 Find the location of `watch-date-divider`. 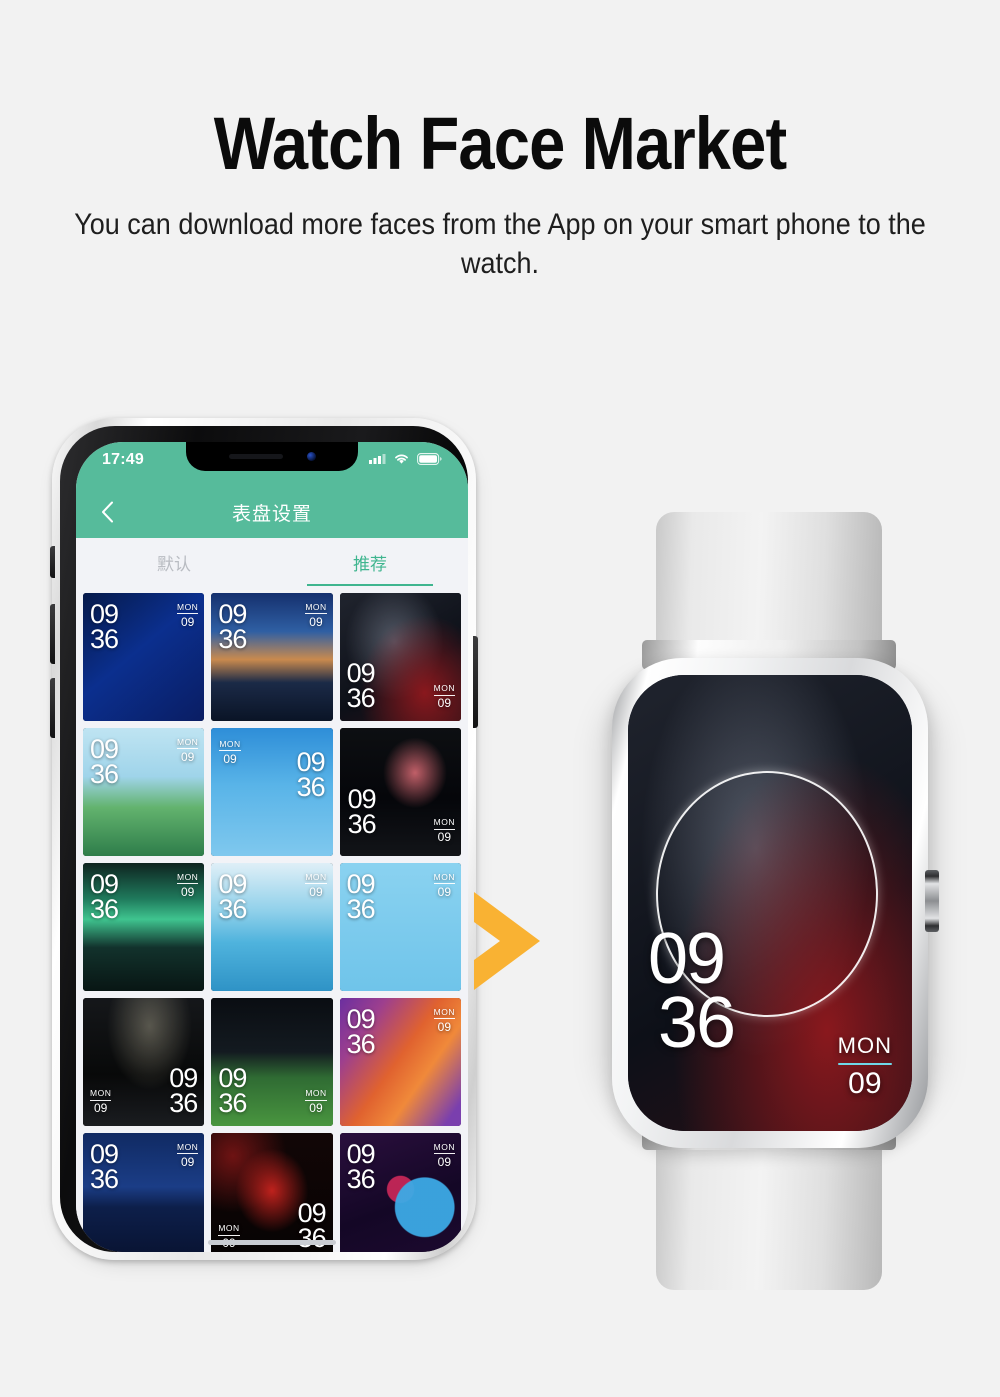

watch-date-divider is located at coordinates (864, 1063).